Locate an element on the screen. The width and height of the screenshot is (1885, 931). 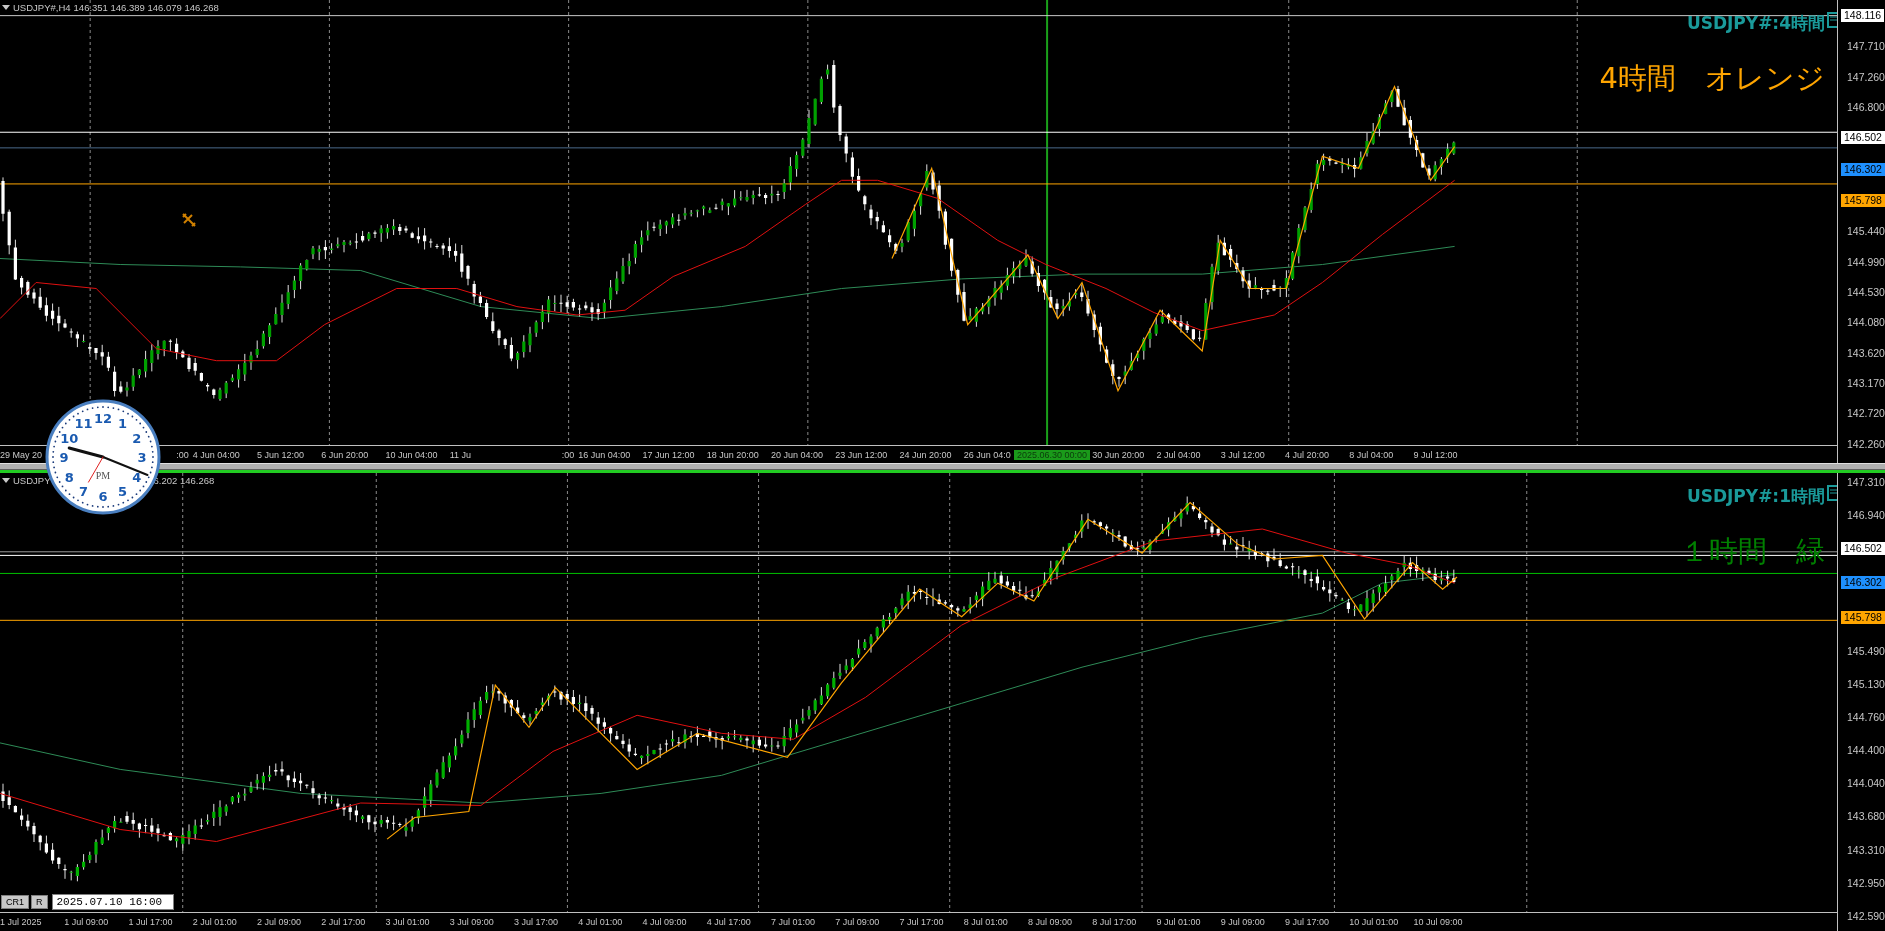
time-label: 10 Jul 09:00 is located at coordinates (1438, 922).